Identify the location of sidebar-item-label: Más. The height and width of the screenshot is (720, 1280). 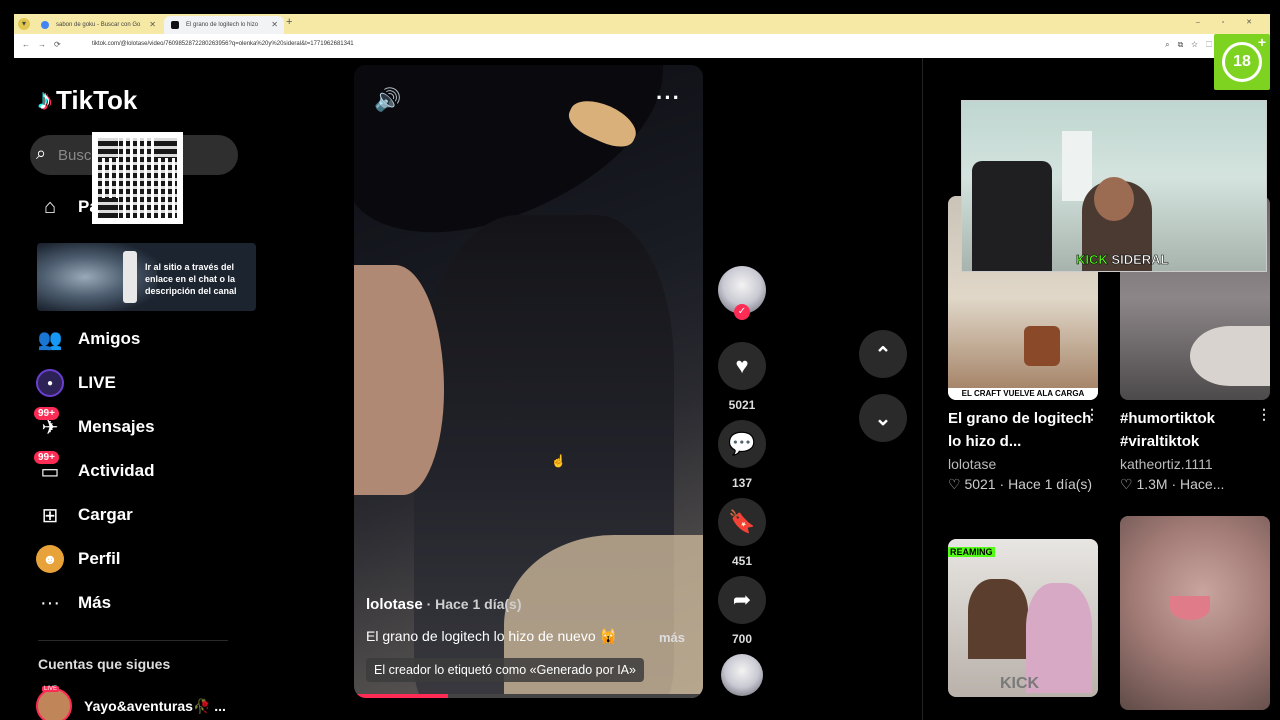
(95, 602).